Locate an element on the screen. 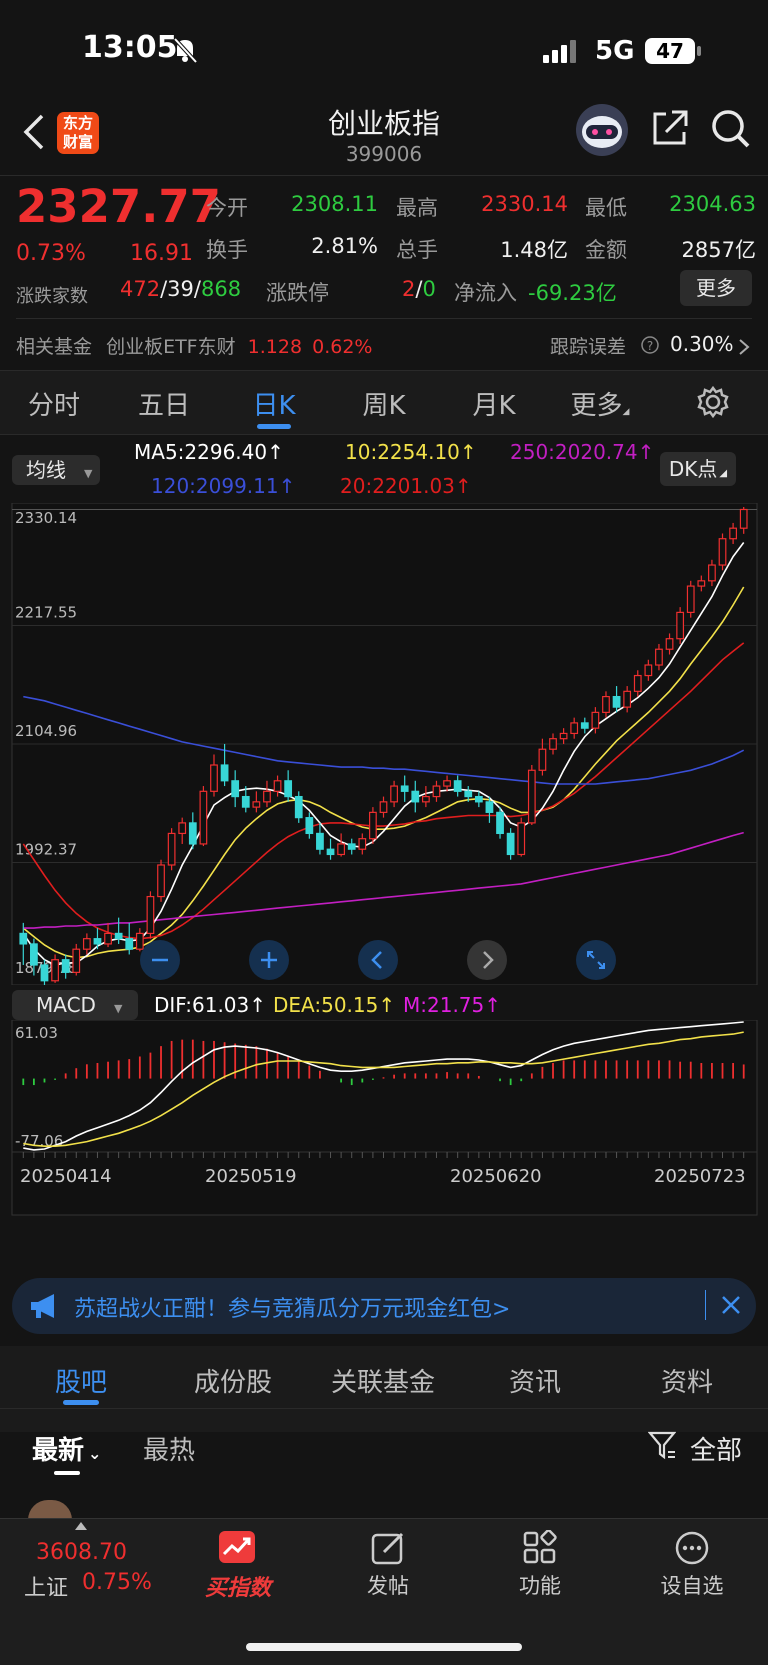 This screenshot has height=1665, width=768. sh-index-value: 3608.70 is located at coordinates (81, 1552).